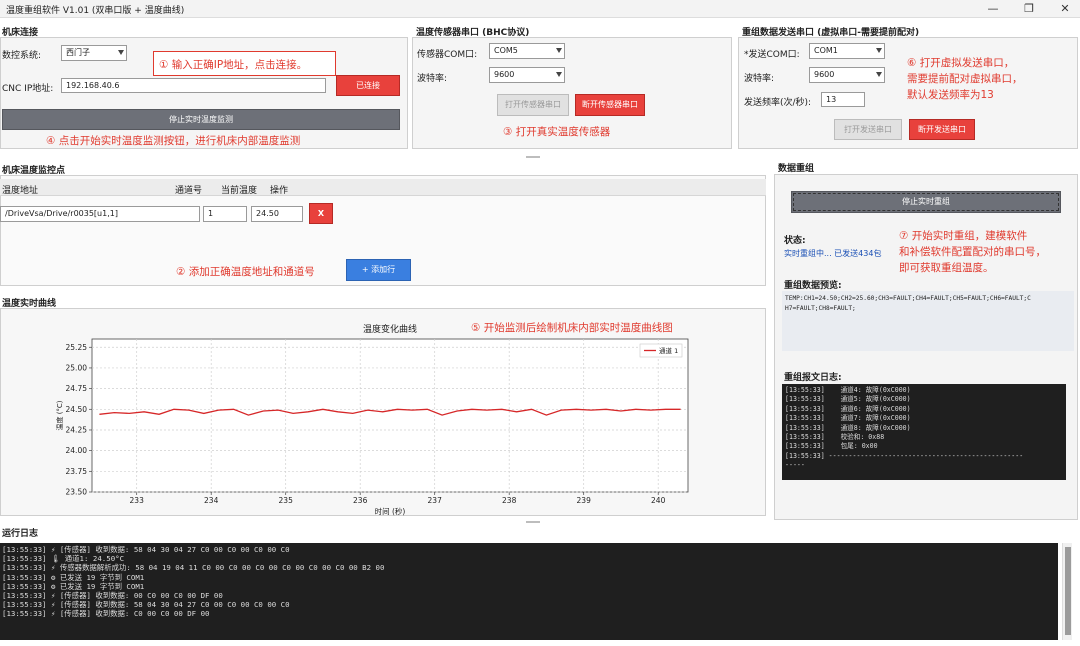  I want to click on monitor-toggle-button: 停止实时温度监测, so click(201, 119).